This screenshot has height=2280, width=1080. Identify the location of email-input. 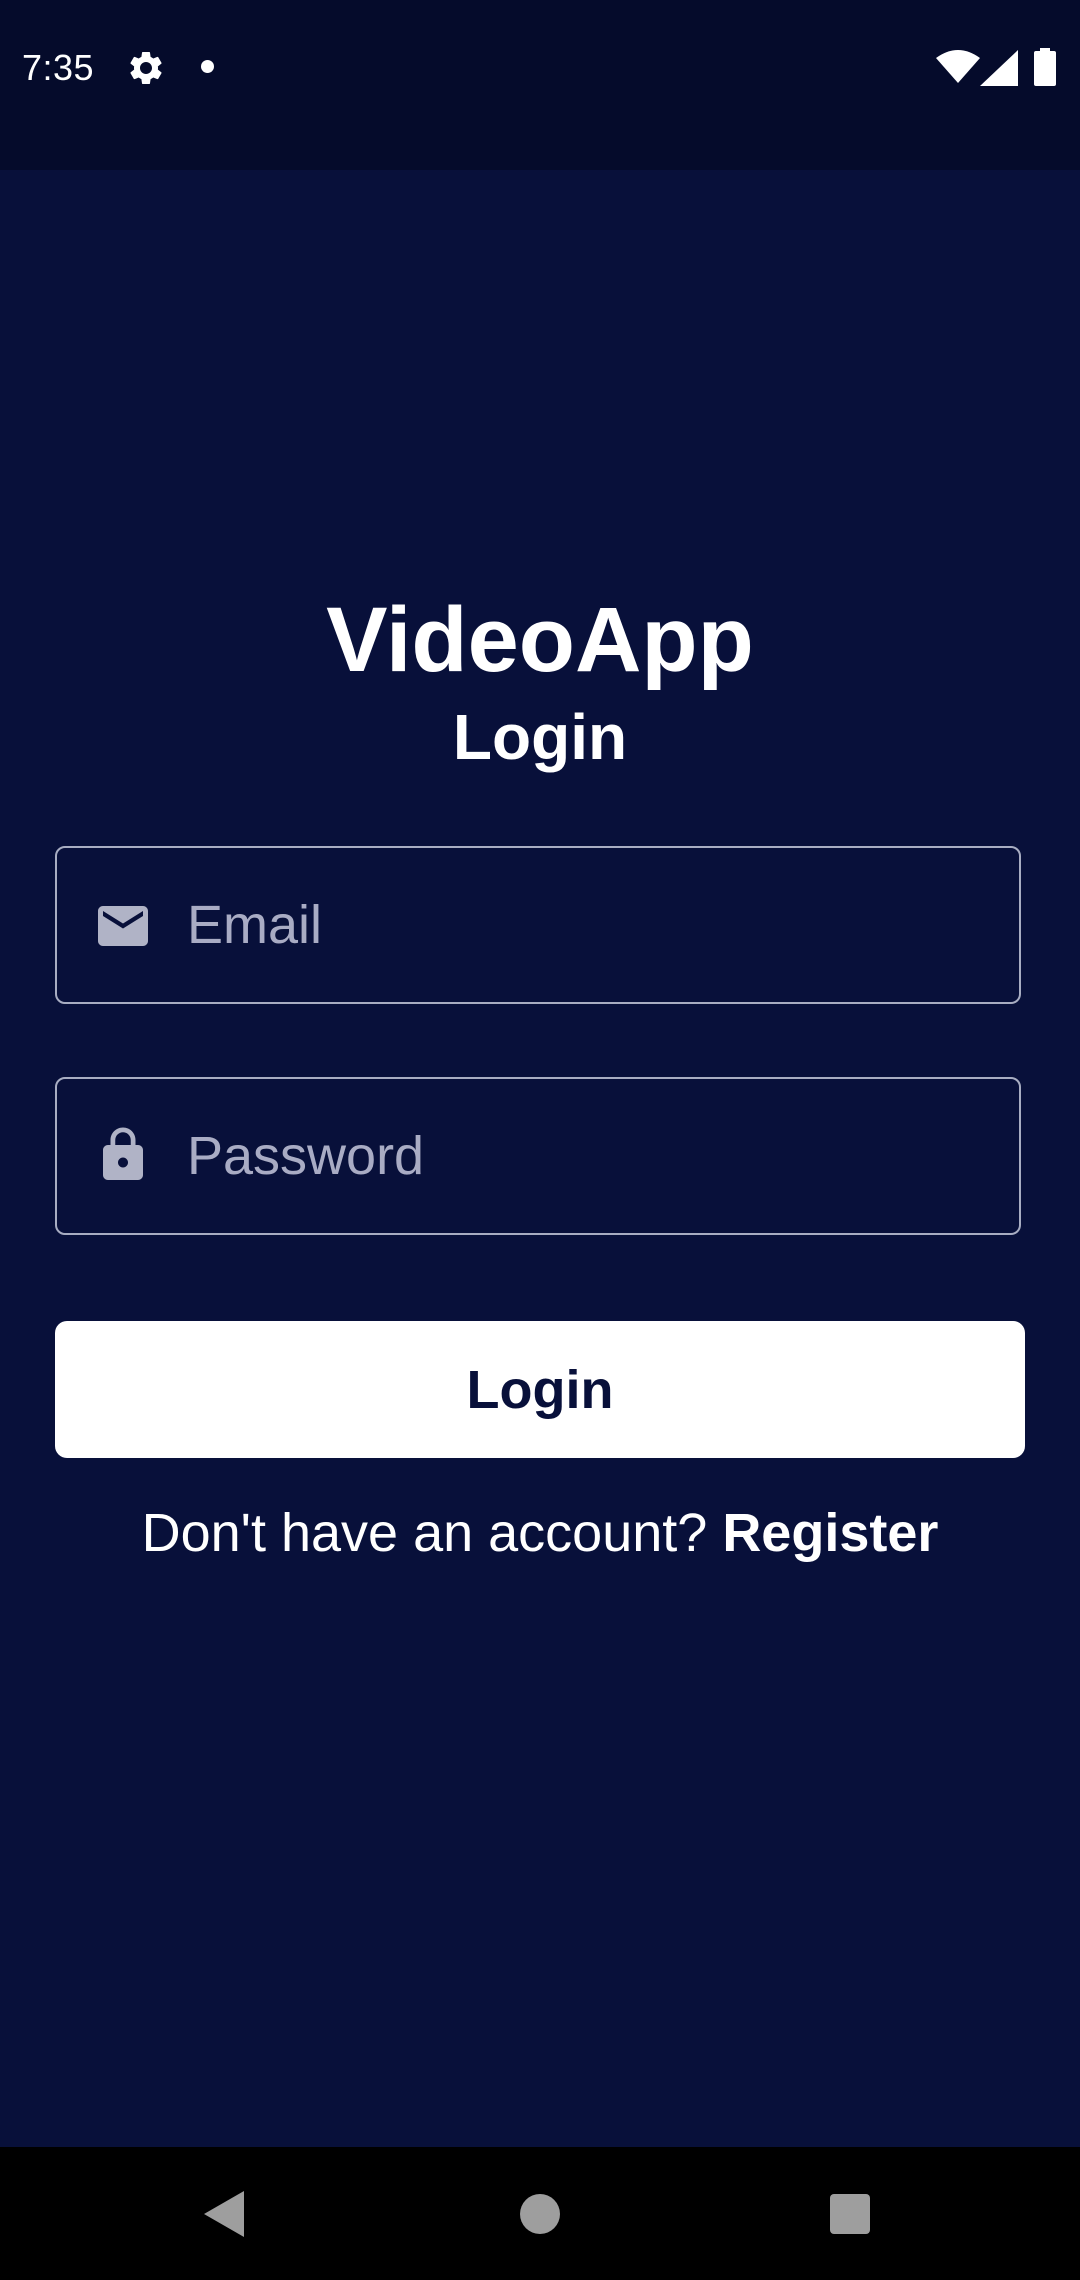
(587, 925).